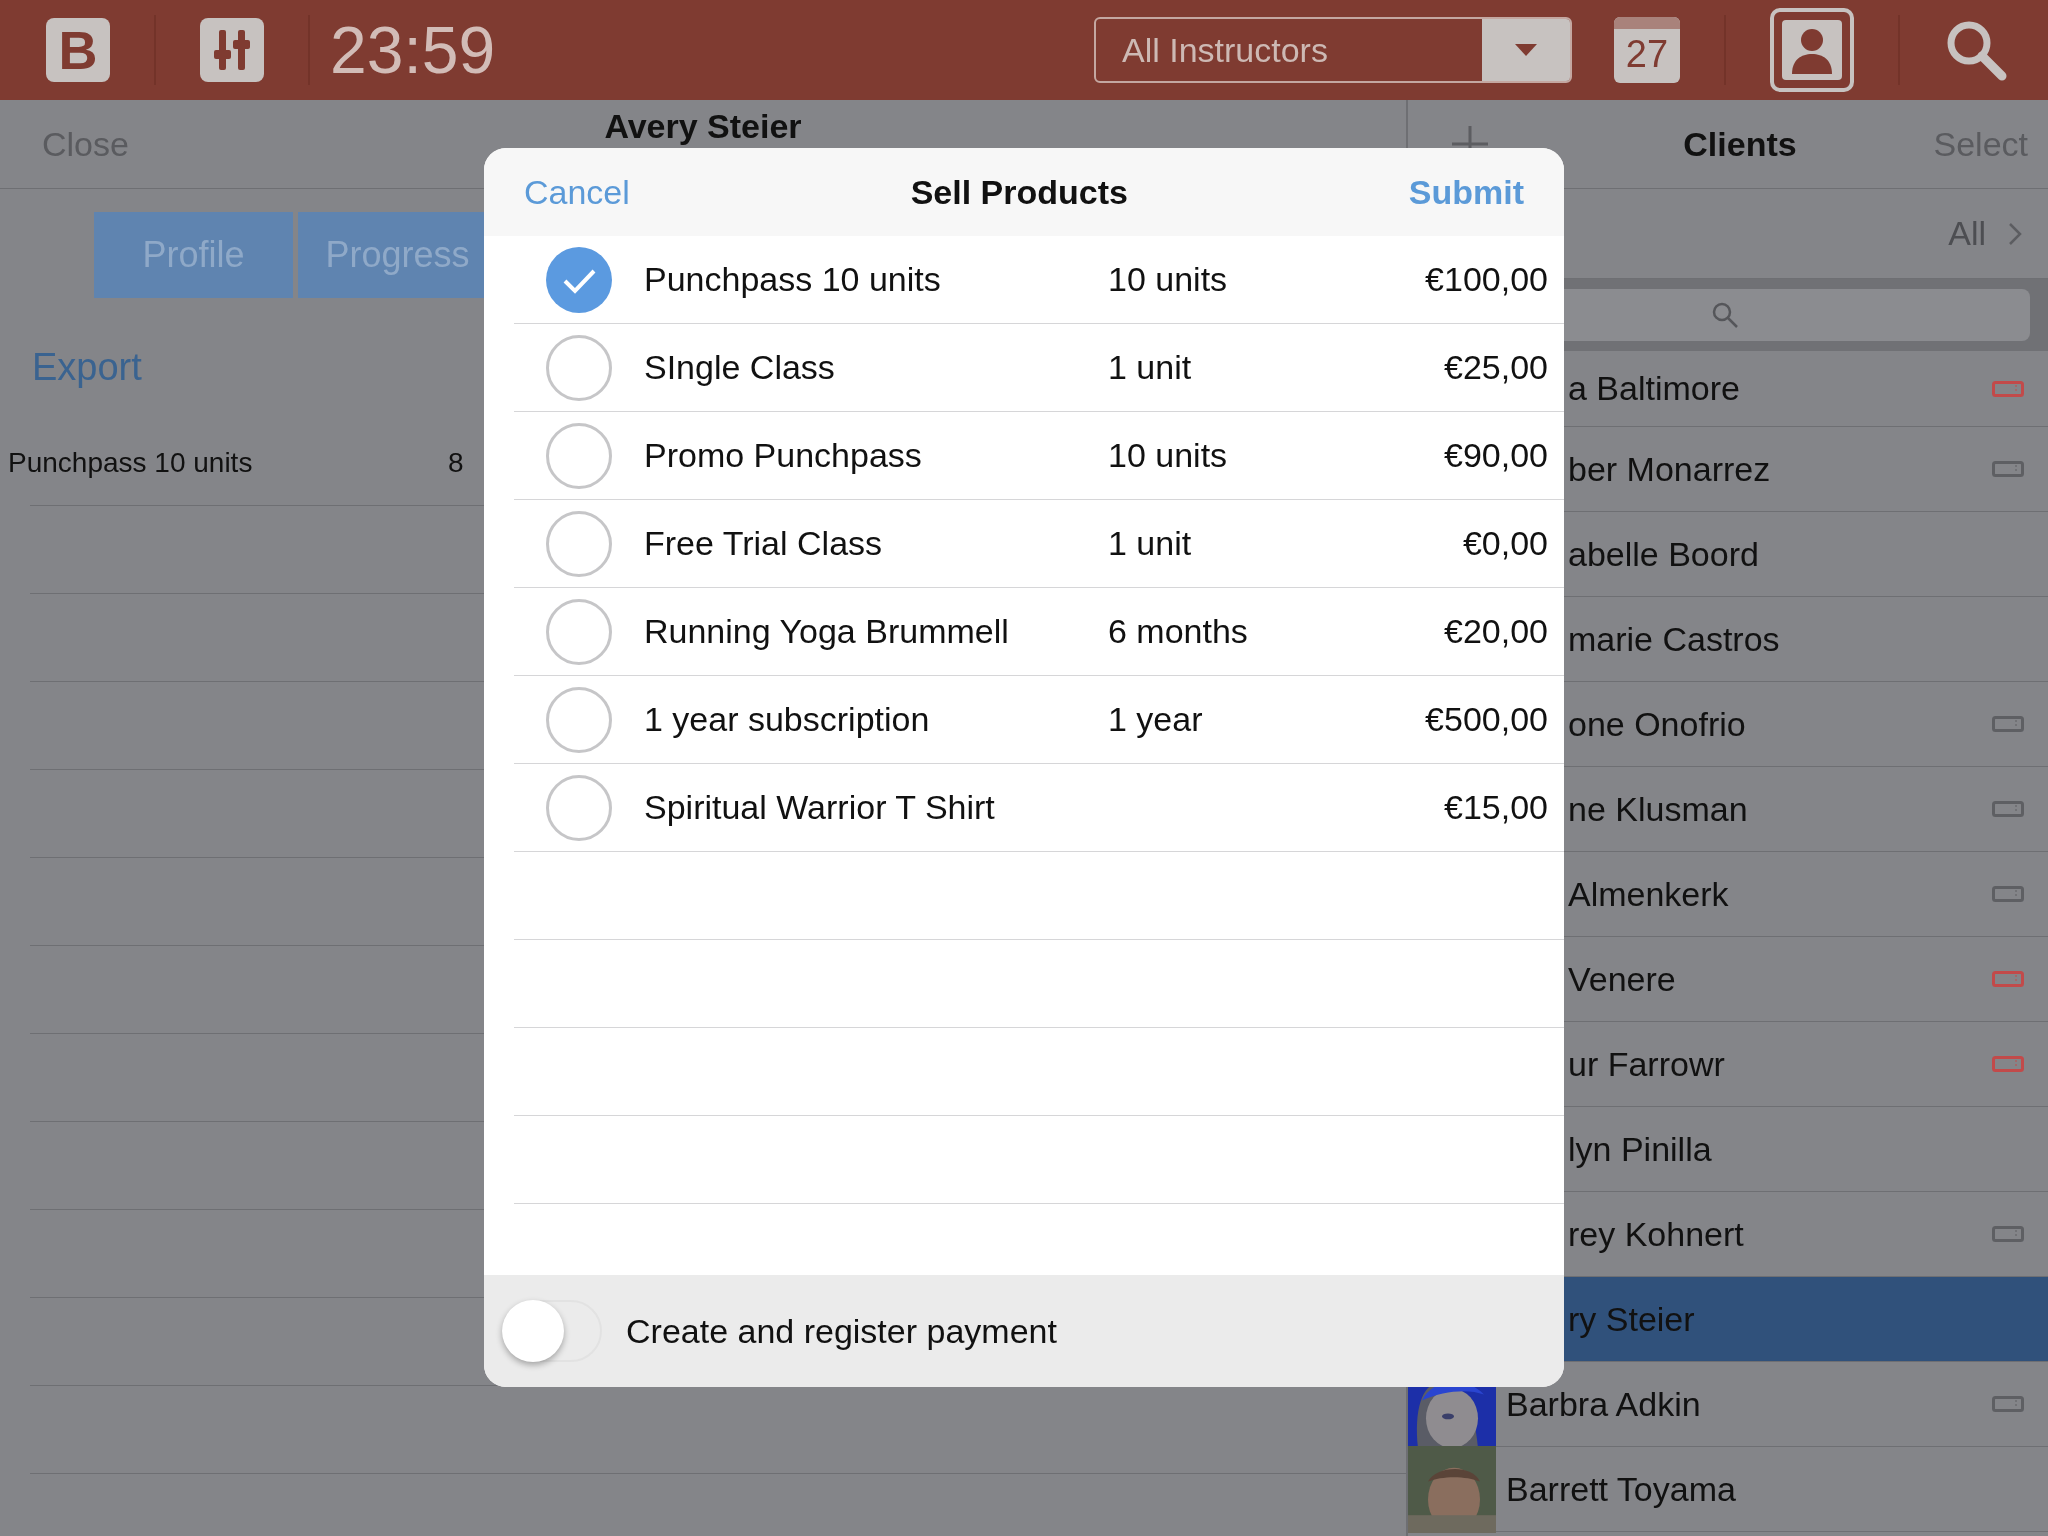 This screenshot has height=1536, width=2048. I want to click on toggle-label: Create and register payment, so click(841, 1331).